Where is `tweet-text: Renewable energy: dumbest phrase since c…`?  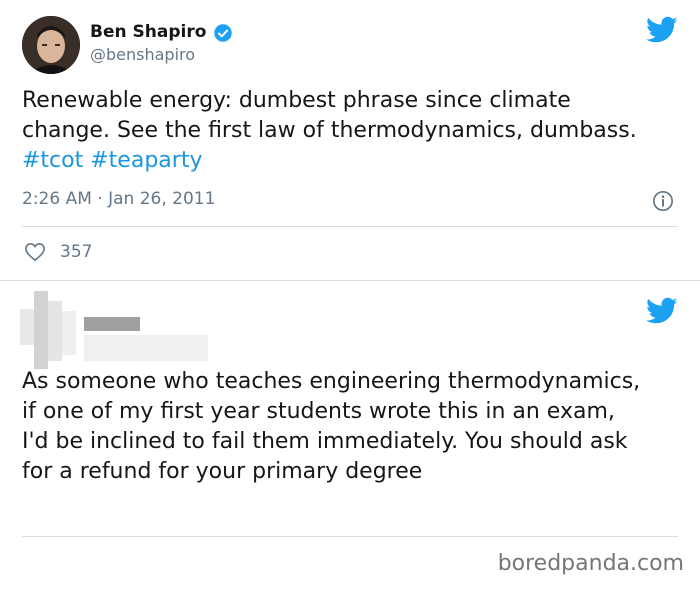 tweet-text: Renewable energy: dumbest phrase since c… is located at coordinates (342, 131).